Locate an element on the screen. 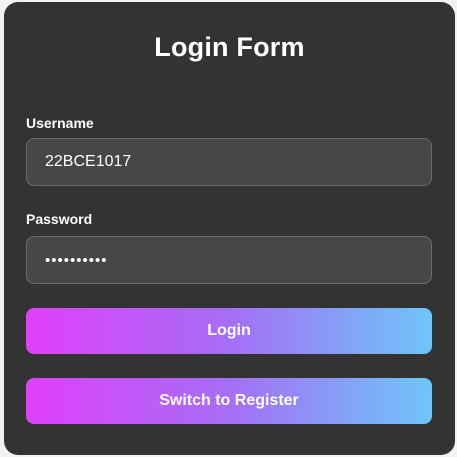 The width and height of the screenshot is (457, 457). password-label: Password is located at coordinates (59, 219).